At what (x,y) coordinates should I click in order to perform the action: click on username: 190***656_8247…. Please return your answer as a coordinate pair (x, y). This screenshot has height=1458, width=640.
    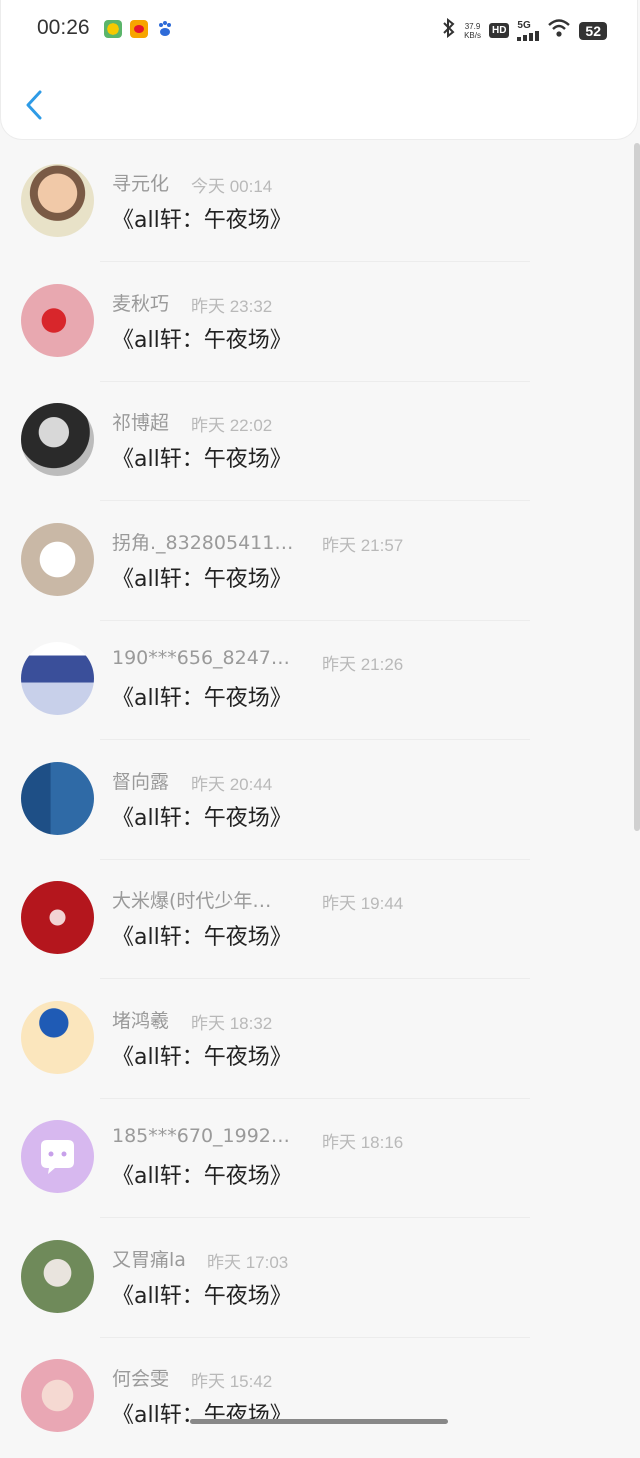
    Looking at the image, I should click on (201, 658).